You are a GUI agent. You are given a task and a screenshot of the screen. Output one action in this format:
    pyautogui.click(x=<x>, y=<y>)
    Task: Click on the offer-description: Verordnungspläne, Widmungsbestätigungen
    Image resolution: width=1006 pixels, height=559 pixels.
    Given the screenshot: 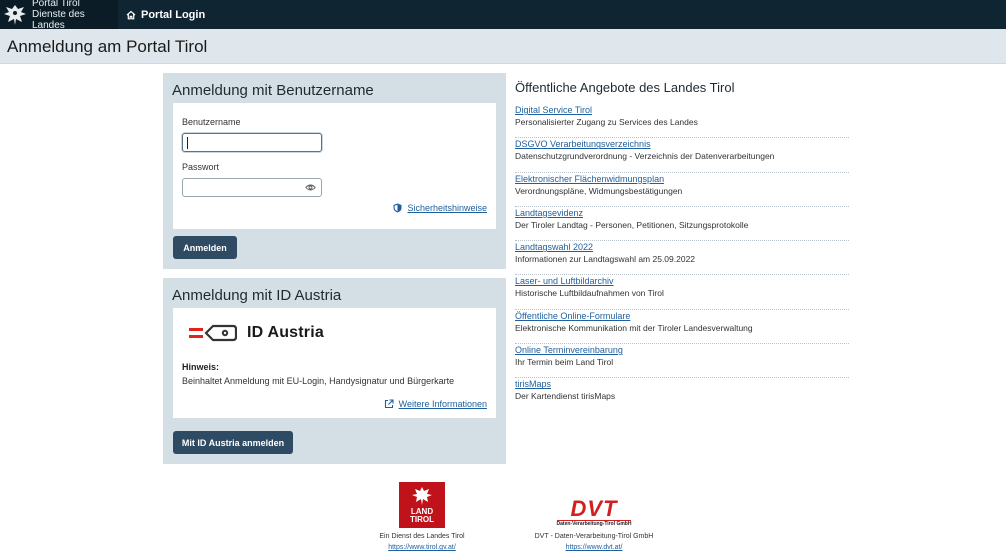 What is the action you would take?
    pyautogui.click(x=599, y=190)
    